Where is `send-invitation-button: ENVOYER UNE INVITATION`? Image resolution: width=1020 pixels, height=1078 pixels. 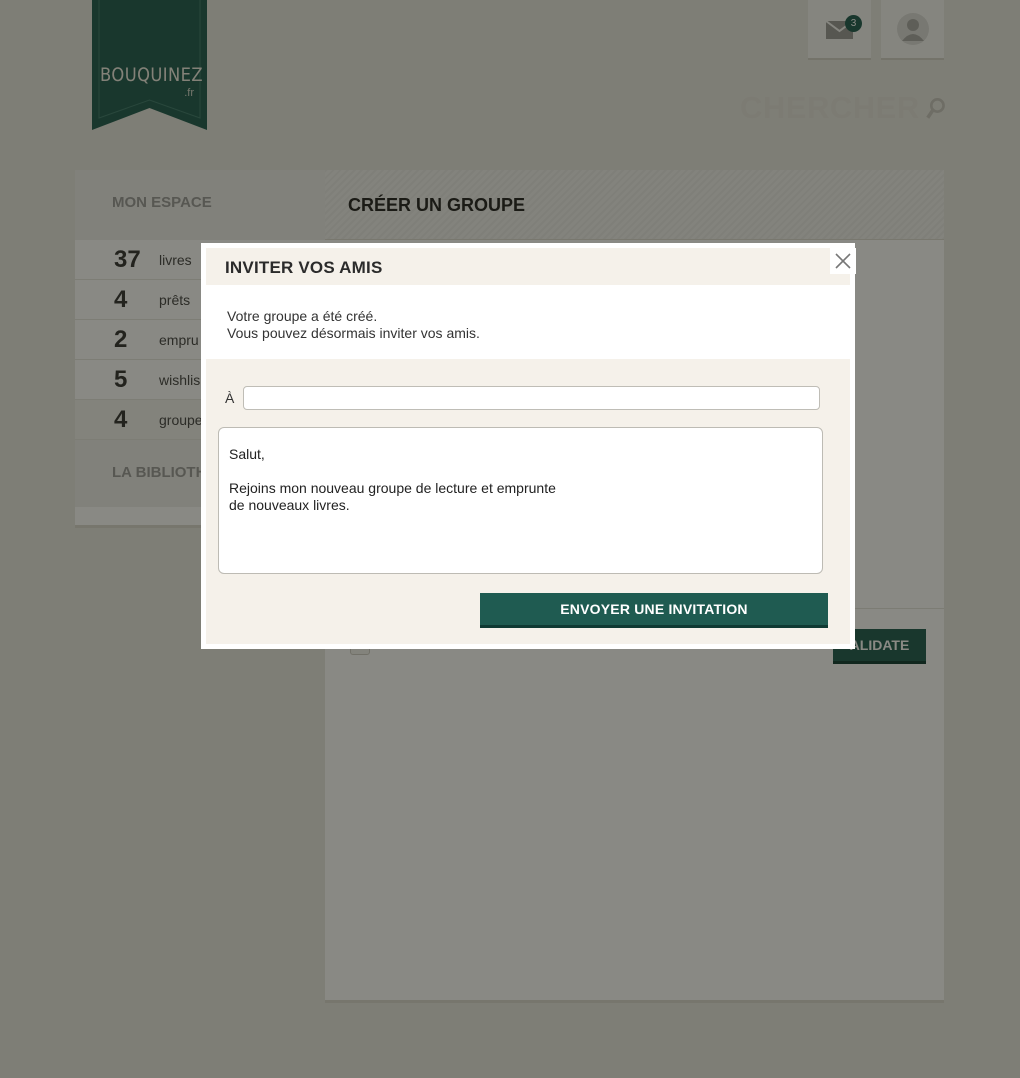 send-invitation-button: ENVOYER UNE INVITATION is located at coordinates (654, 610).